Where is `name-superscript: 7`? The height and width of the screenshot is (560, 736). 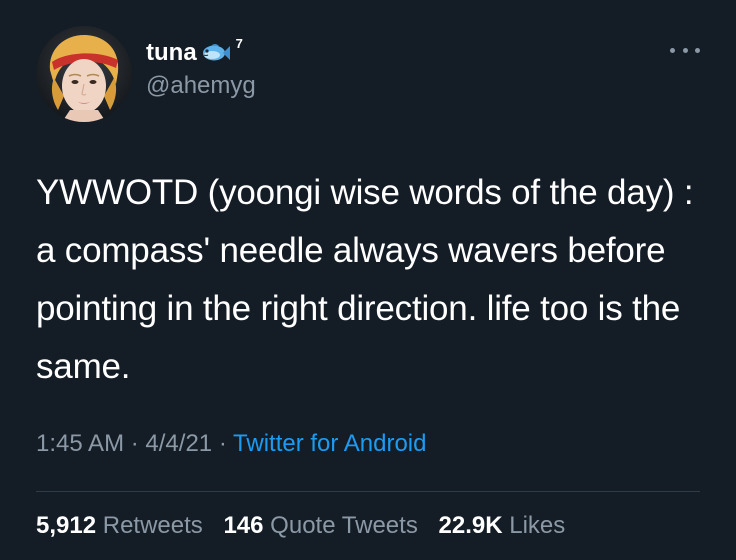
name-superscript: 7 is located at coordinates (239, 43).